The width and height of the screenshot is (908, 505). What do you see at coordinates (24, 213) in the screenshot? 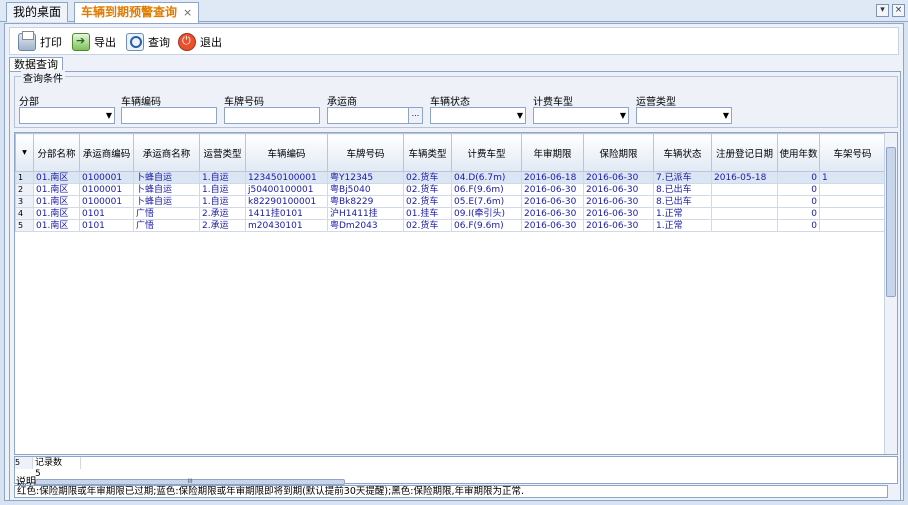
I see `row-number: 4` at bounding box center [24, 213].